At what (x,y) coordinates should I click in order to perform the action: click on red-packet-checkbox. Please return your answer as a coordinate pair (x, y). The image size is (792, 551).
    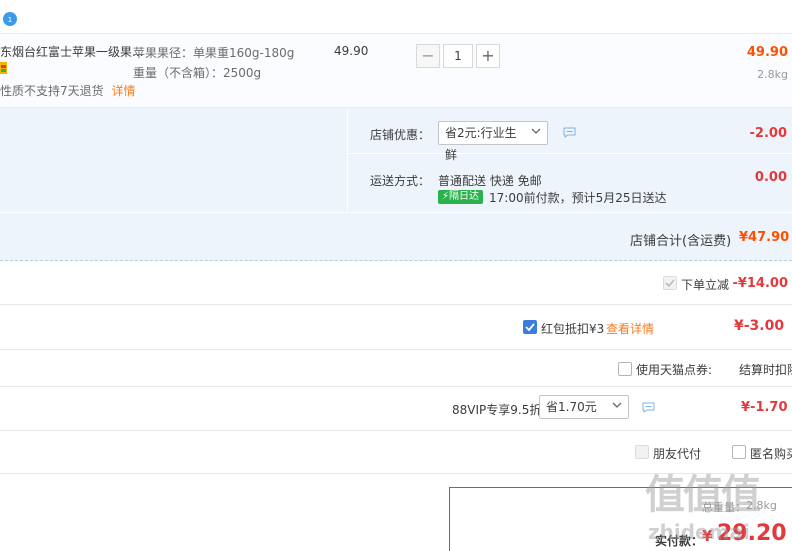
    Looking at the image, I should click on (530, 327).